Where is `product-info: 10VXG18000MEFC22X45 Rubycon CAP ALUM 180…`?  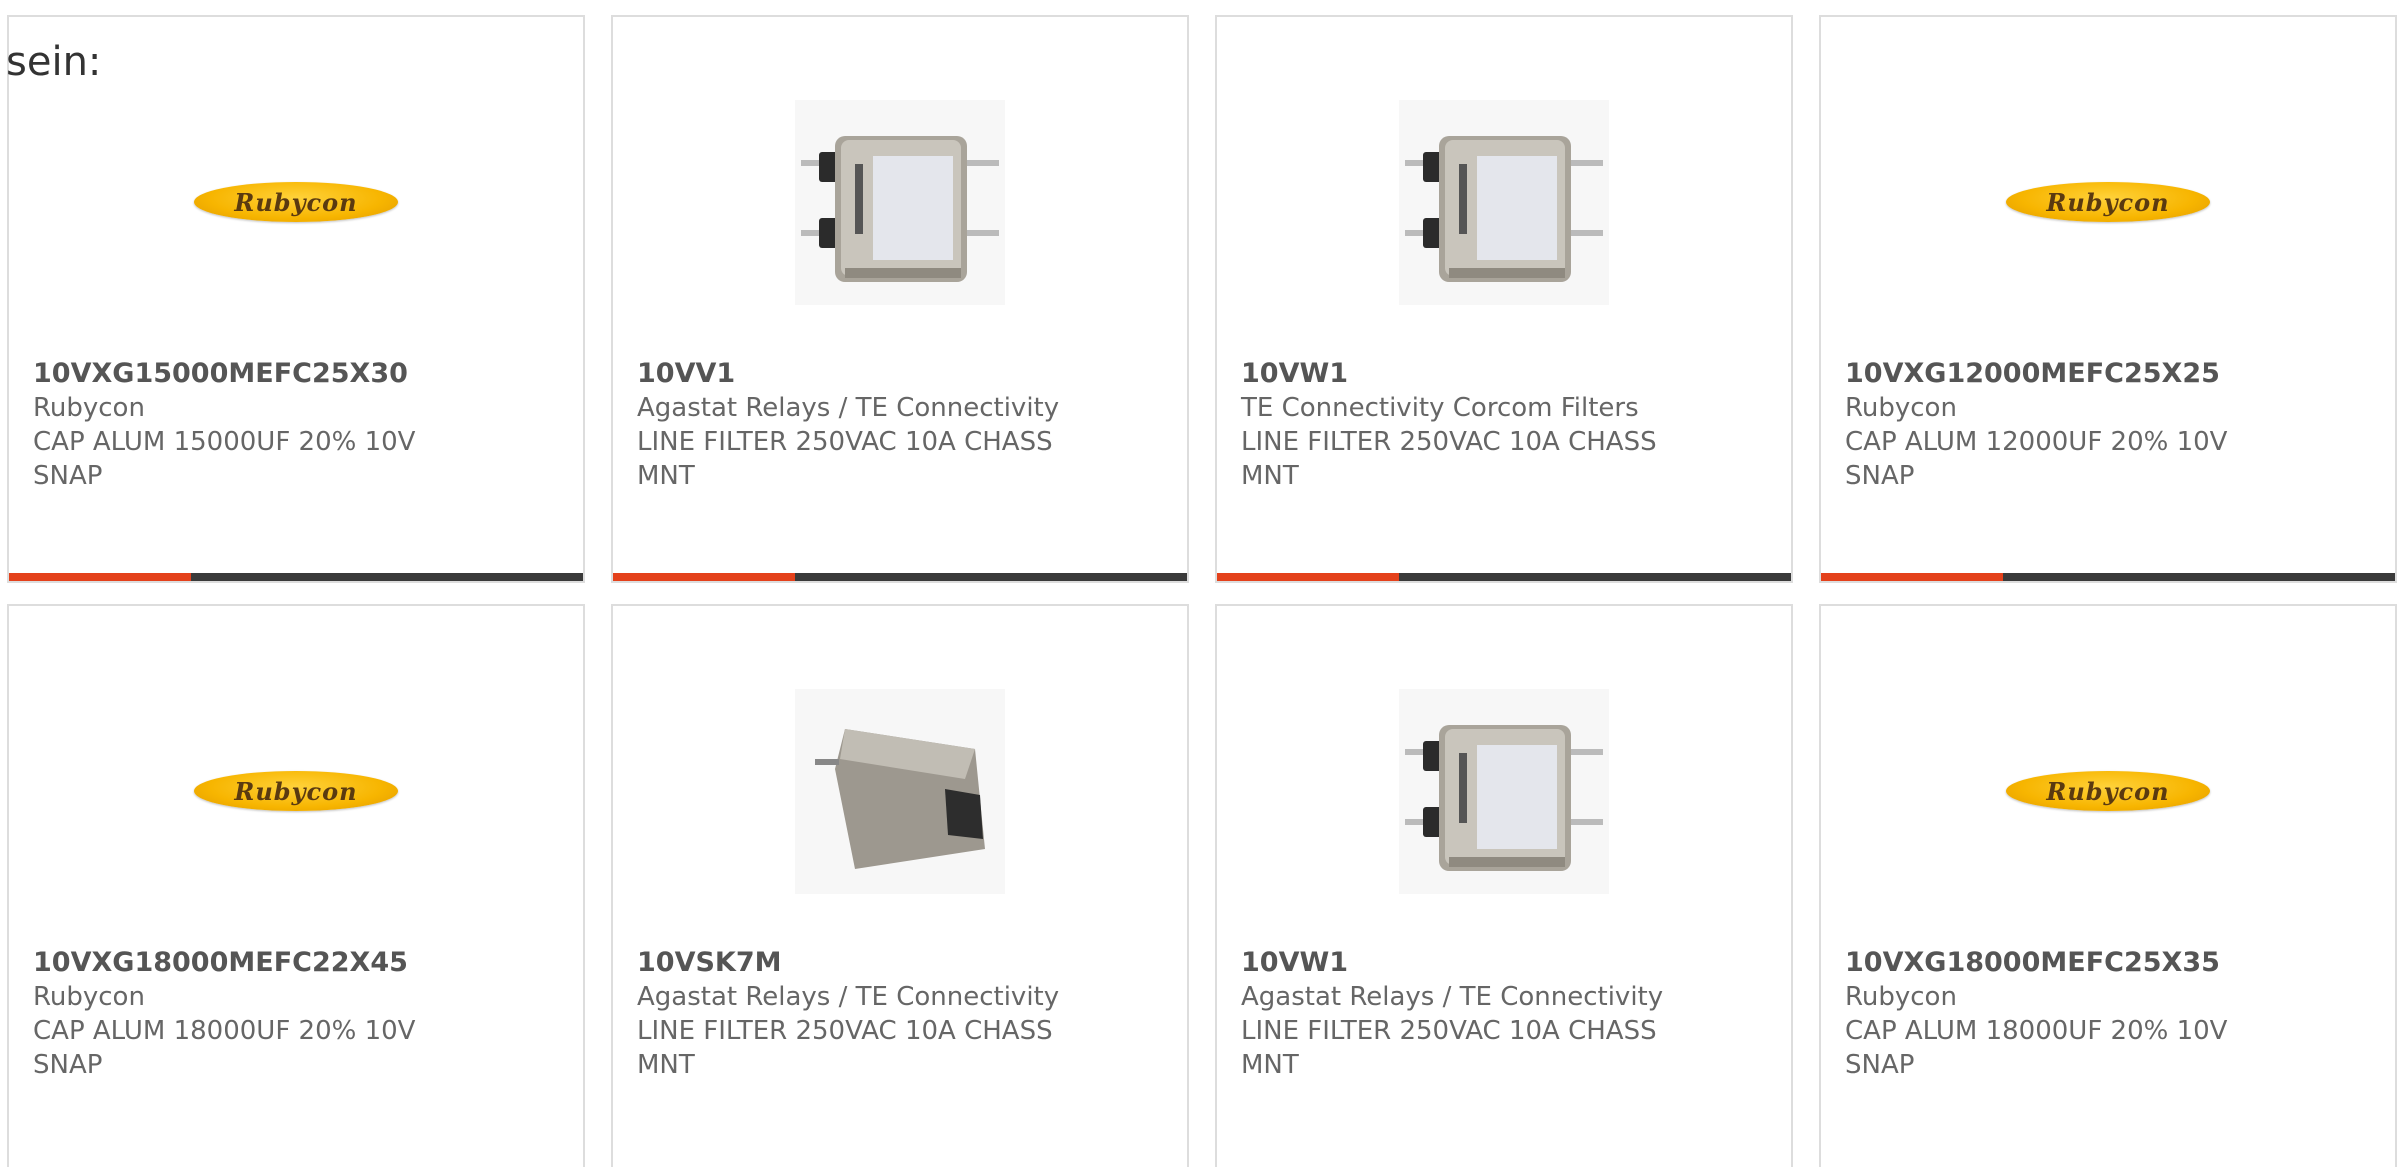 product-info: 10VXG18000MEFC22X45 Rubycon CAP ALUM 180… is located at coordinates (253, 1014).